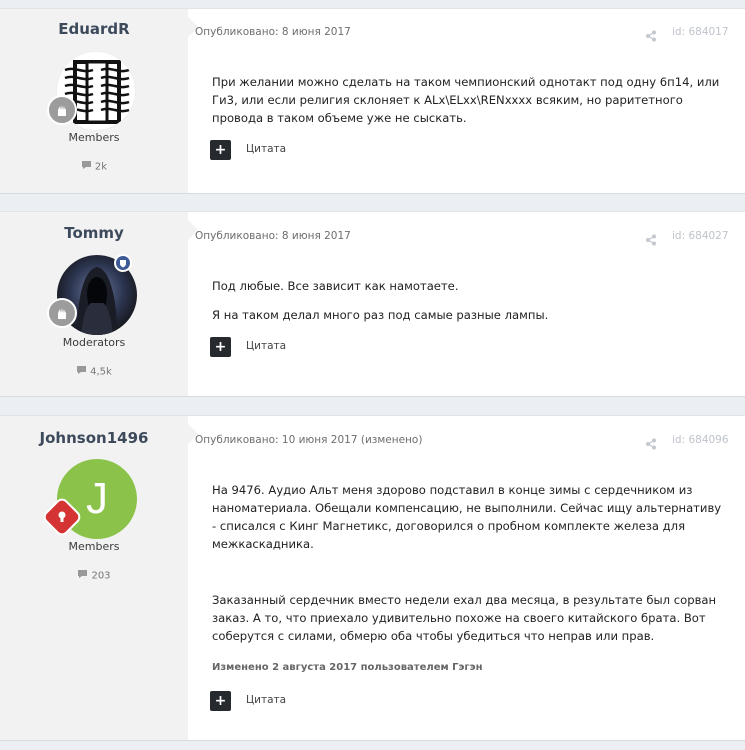 This screenshot has width=745, height=750. I want to click on moderator-badge-icon, so click(123, 263).